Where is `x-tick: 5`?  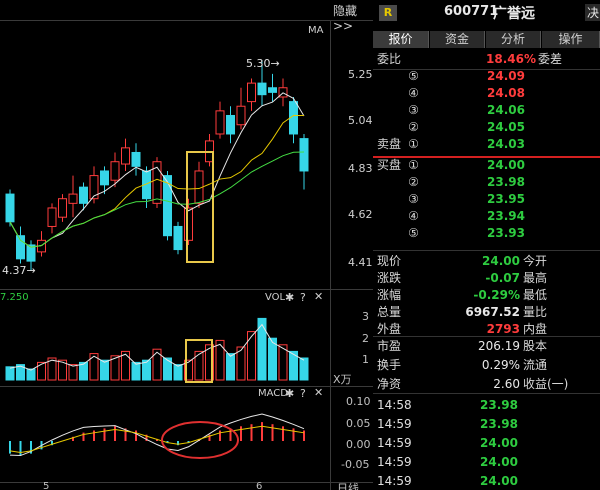 x-tick: 5 is located at coordinates (46, 485).